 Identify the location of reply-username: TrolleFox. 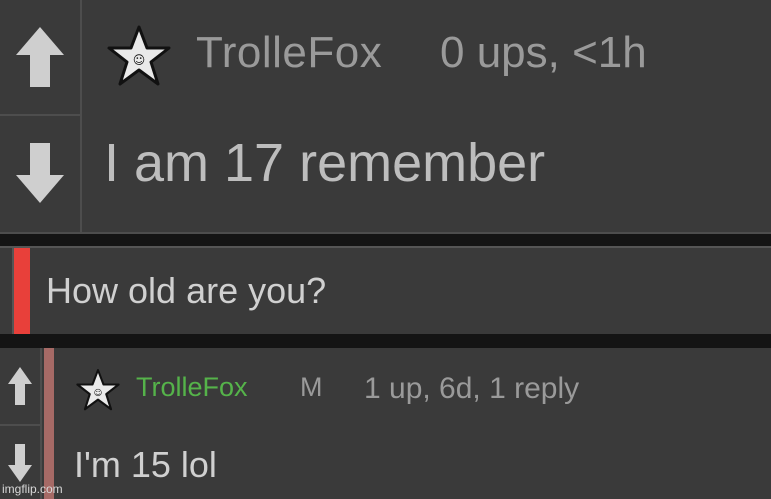
(289, 53).